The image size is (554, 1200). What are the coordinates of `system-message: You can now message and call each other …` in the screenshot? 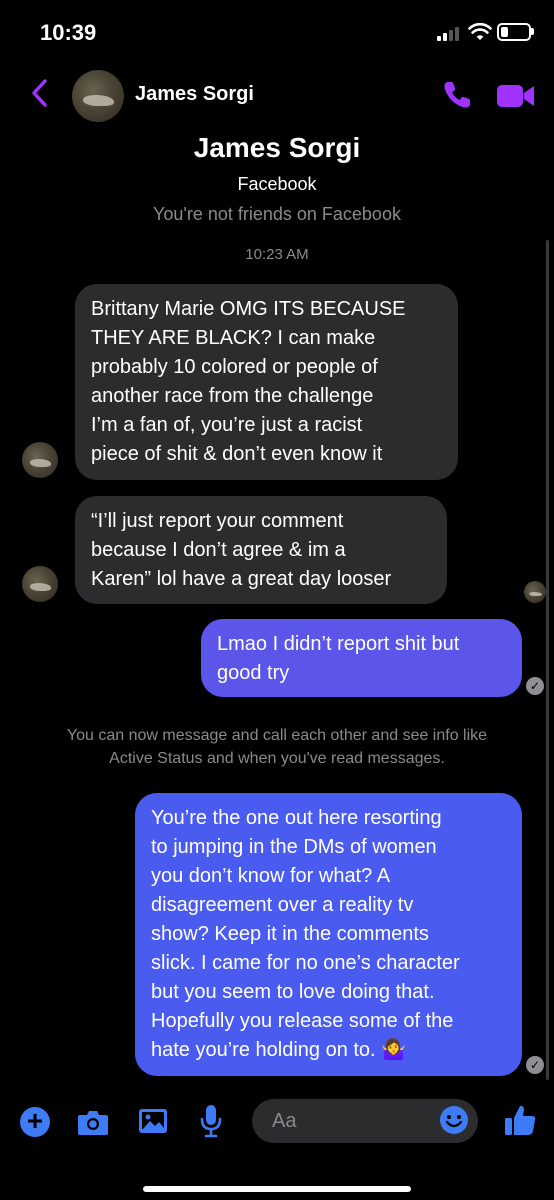 It's located at (277, 747).